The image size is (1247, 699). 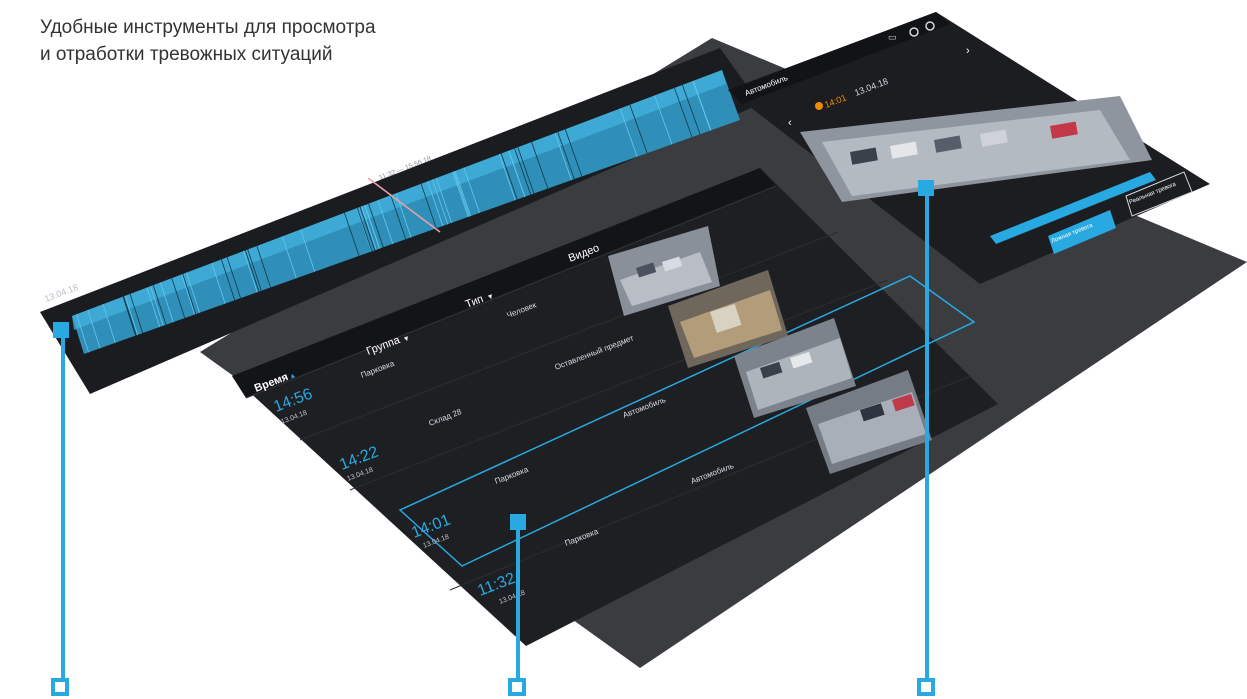 What do you see at coordinates (790, 123) in the screenshot?
I see `prev-frame-icon: ‹` at bounding box center [790, 123].